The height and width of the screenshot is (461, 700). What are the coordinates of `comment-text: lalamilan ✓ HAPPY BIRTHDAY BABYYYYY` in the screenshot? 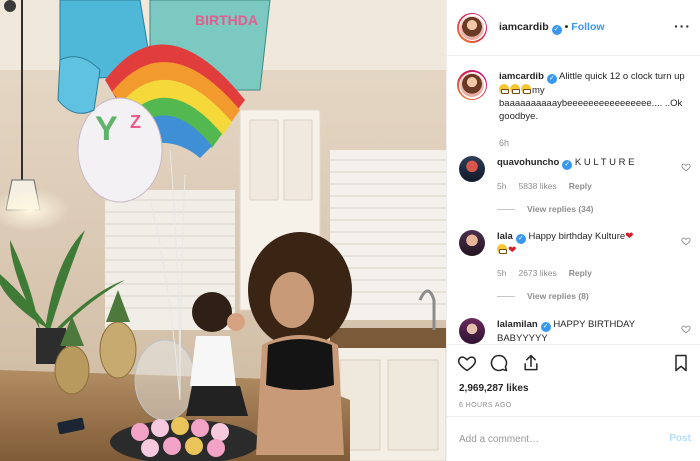 It's located at (582, 331).